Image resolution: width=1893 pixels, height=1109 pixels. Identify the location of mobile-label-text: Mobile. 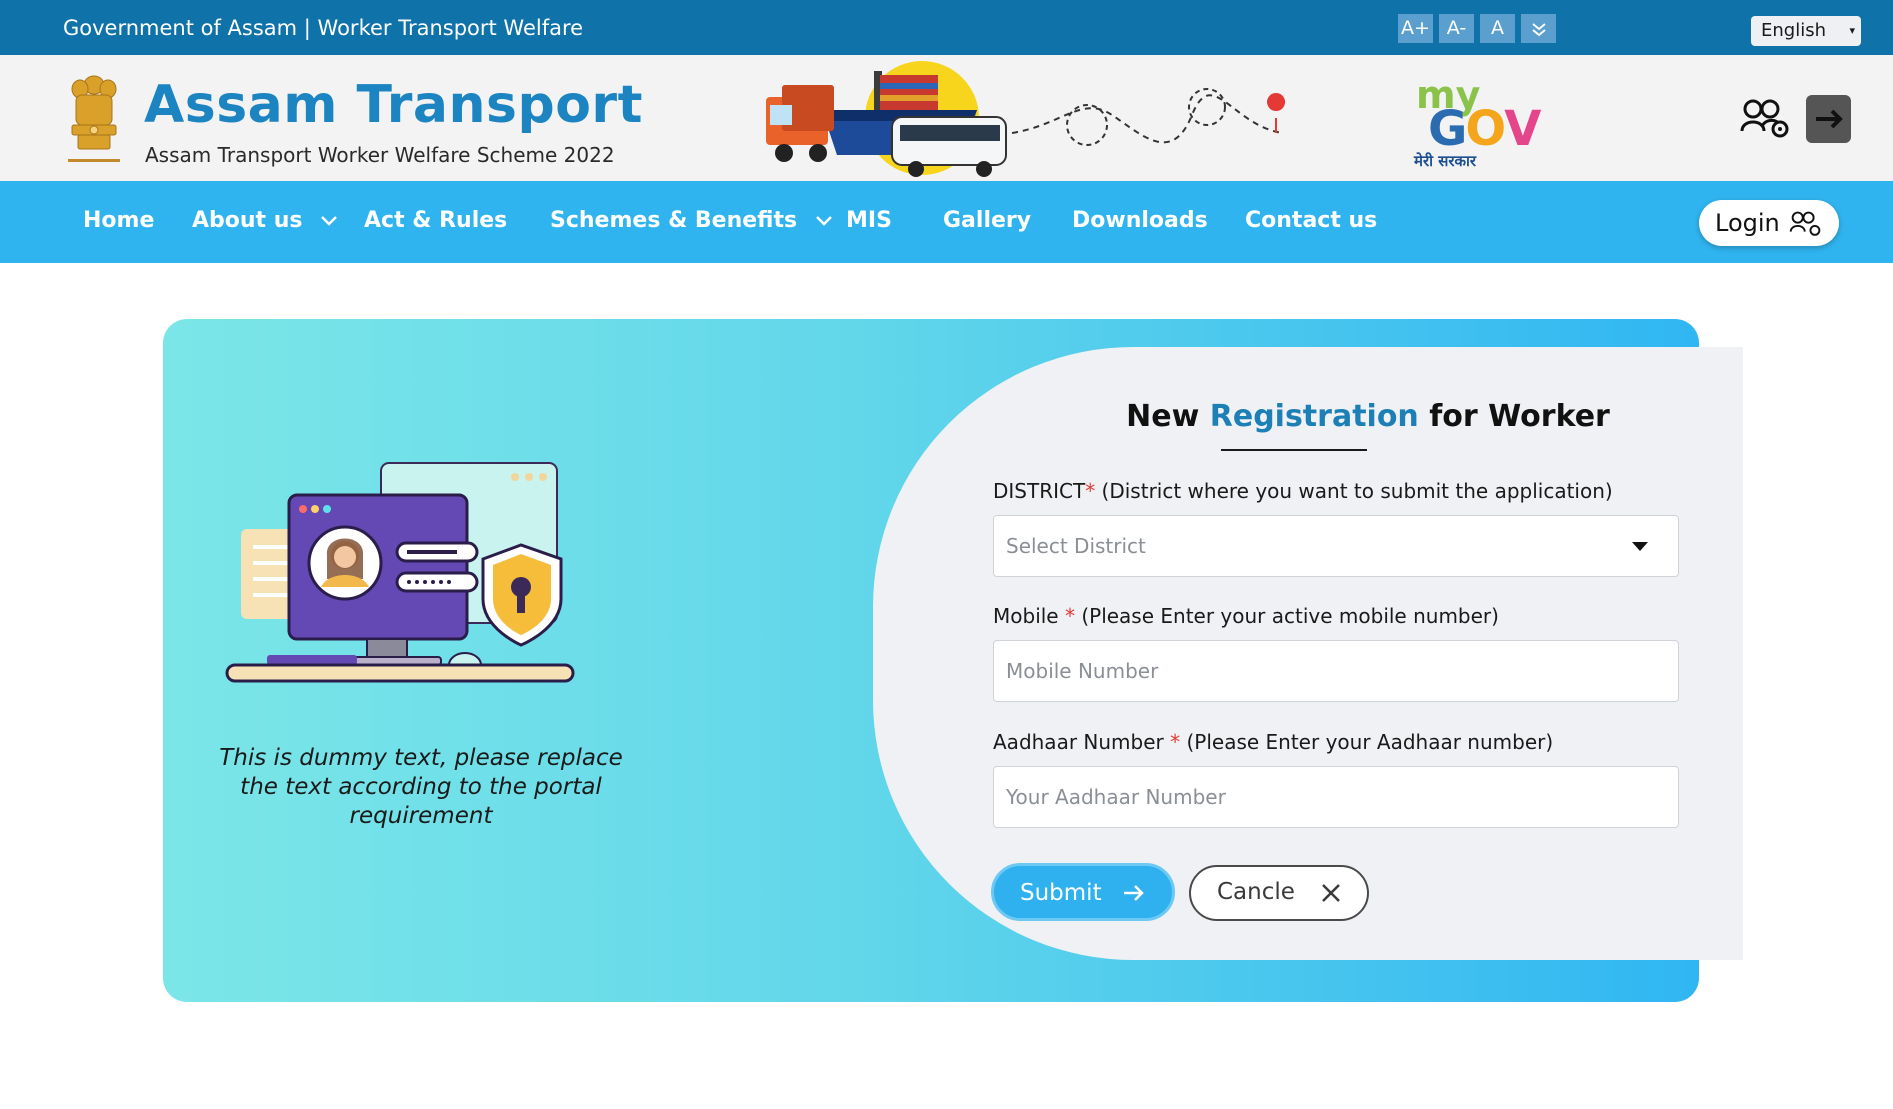
(1029, 616).